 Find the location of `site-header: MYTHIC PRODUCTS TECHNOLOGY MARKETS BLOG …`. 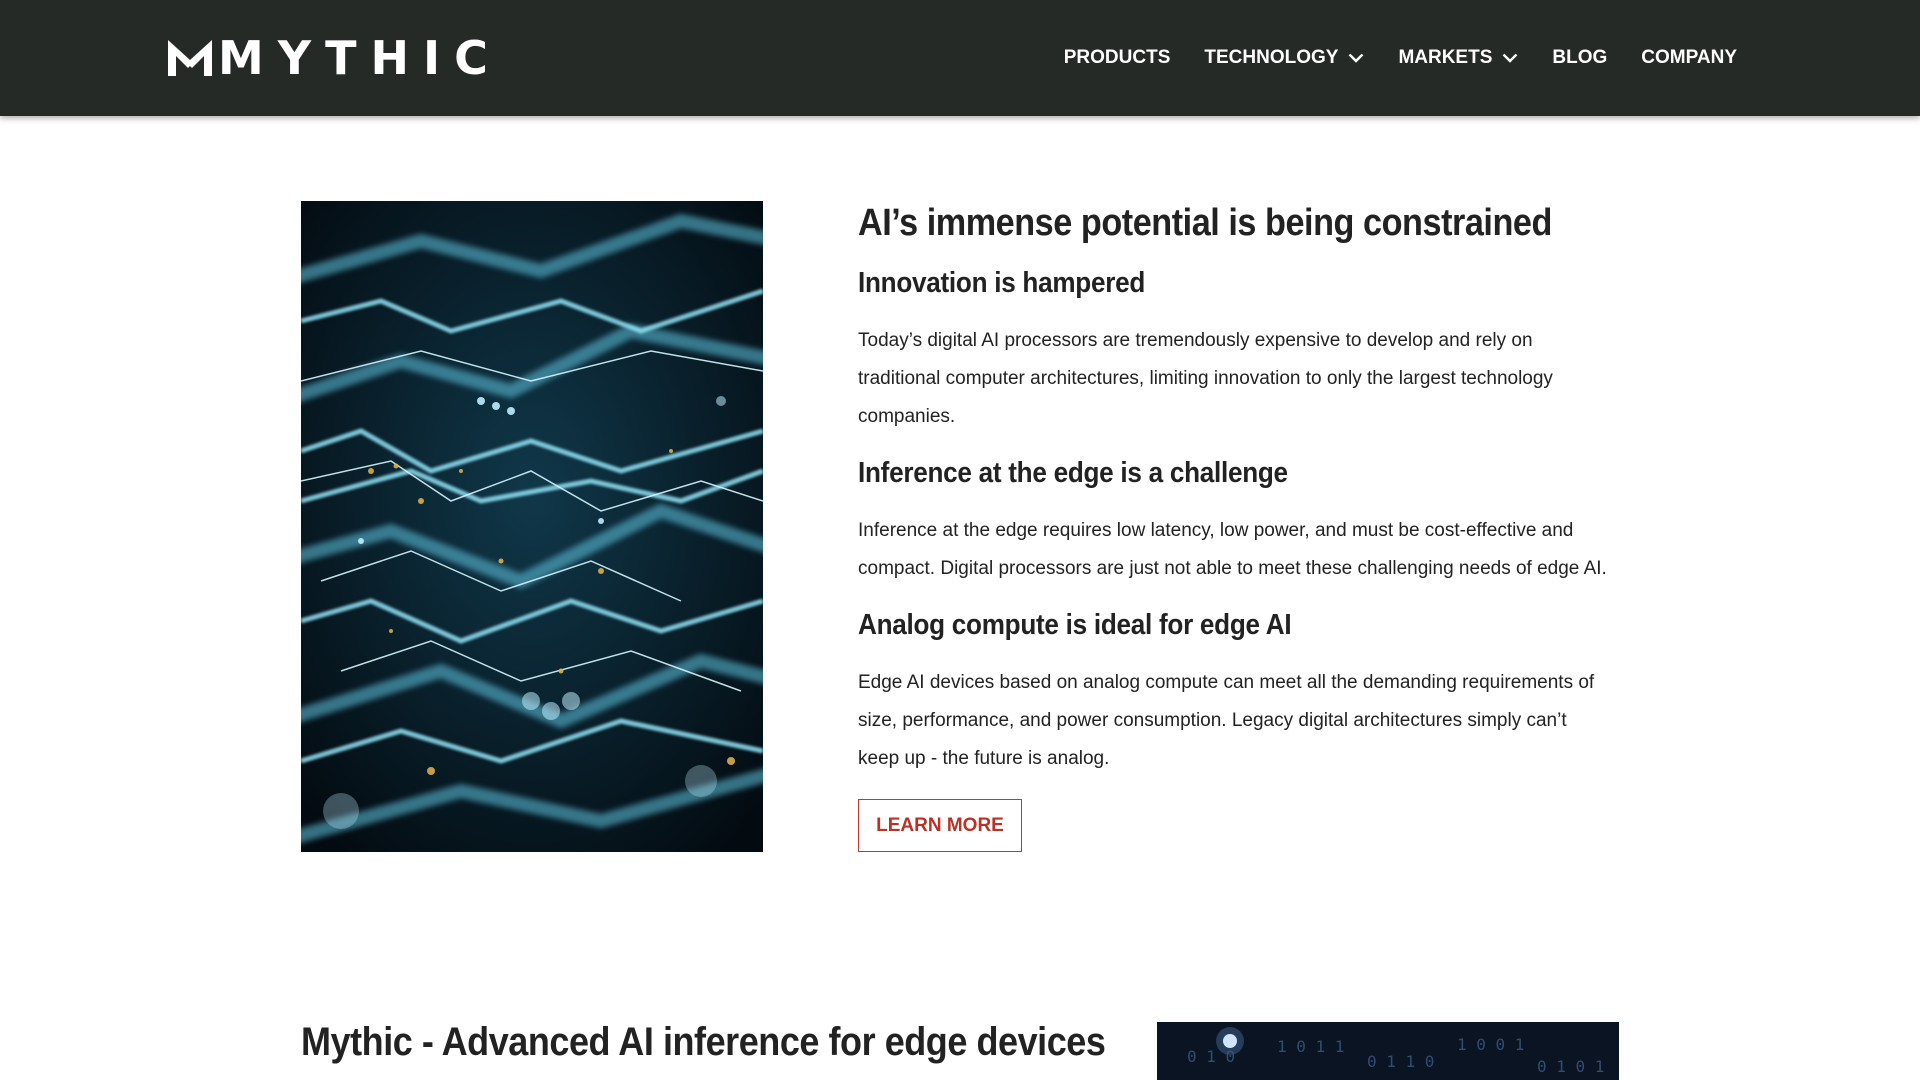

site-header: MYTHIC PRODUCTS TECHNOLOGY MARKETS BLOG … is located at coordinates (960, 58).